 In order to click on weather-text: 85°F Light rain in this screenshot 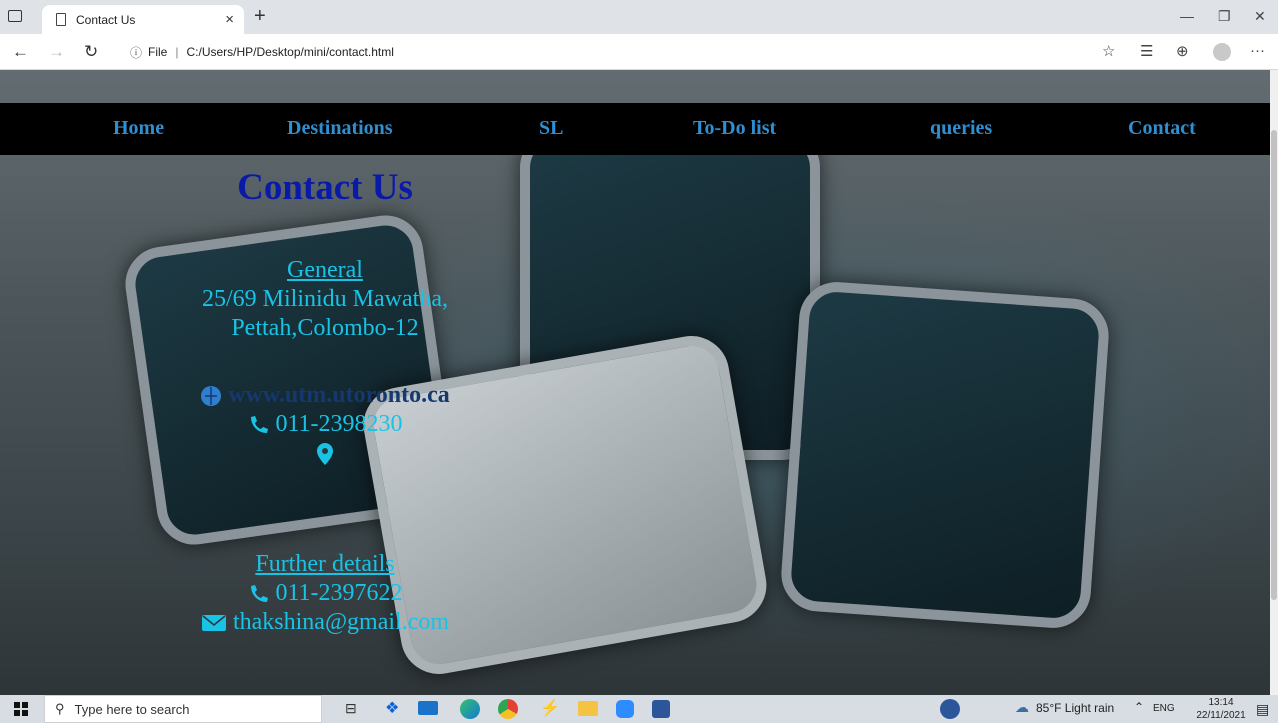, I will do `click(1075, 708)`.